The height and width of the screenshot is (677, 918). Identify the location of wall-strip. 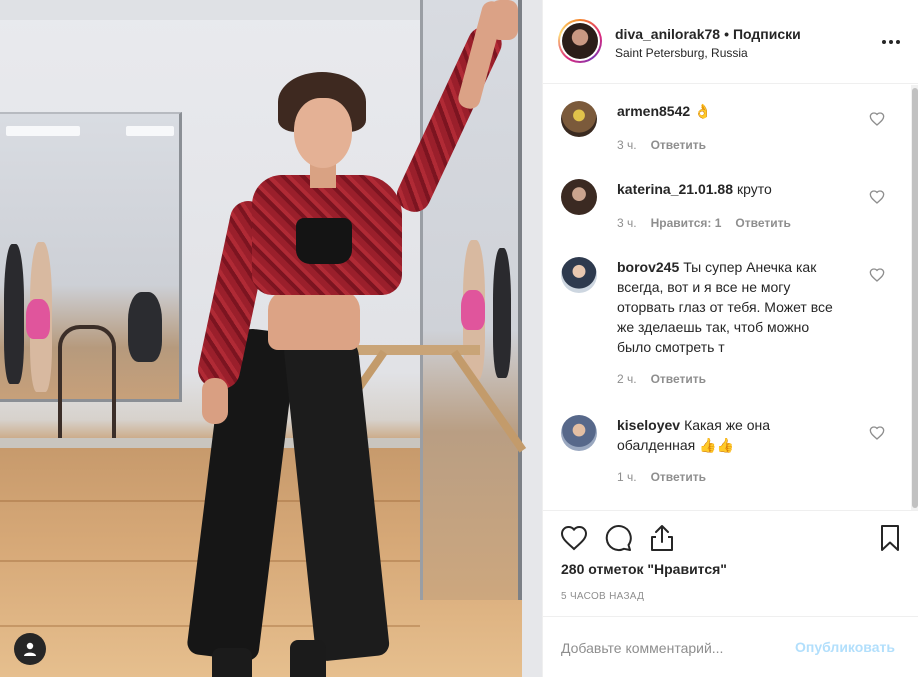
(532, 338).